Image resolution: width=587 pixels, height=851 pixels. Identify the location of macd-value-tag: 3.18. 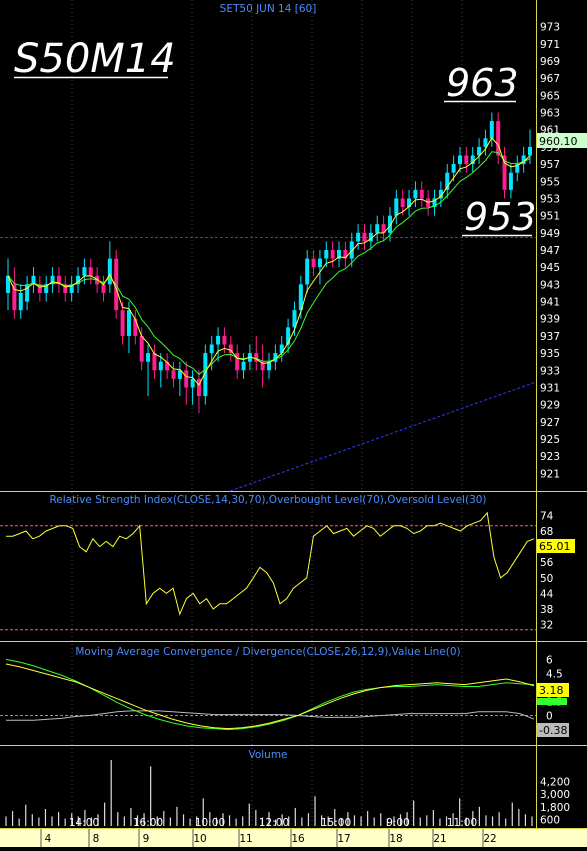
(553, 690).